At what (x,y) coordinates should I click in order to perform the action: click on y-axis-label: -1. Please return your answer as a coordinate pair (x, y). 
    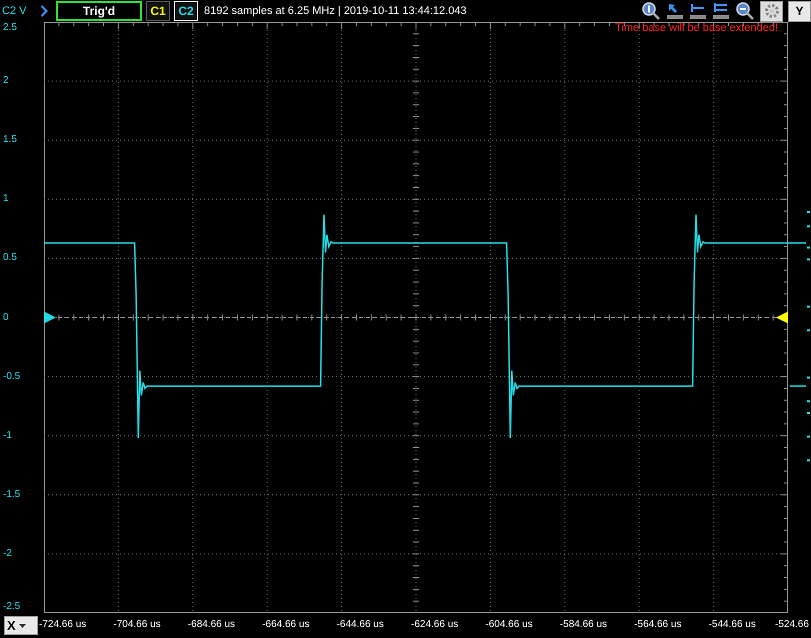
    Looking at the image, I should click on (7, 435).